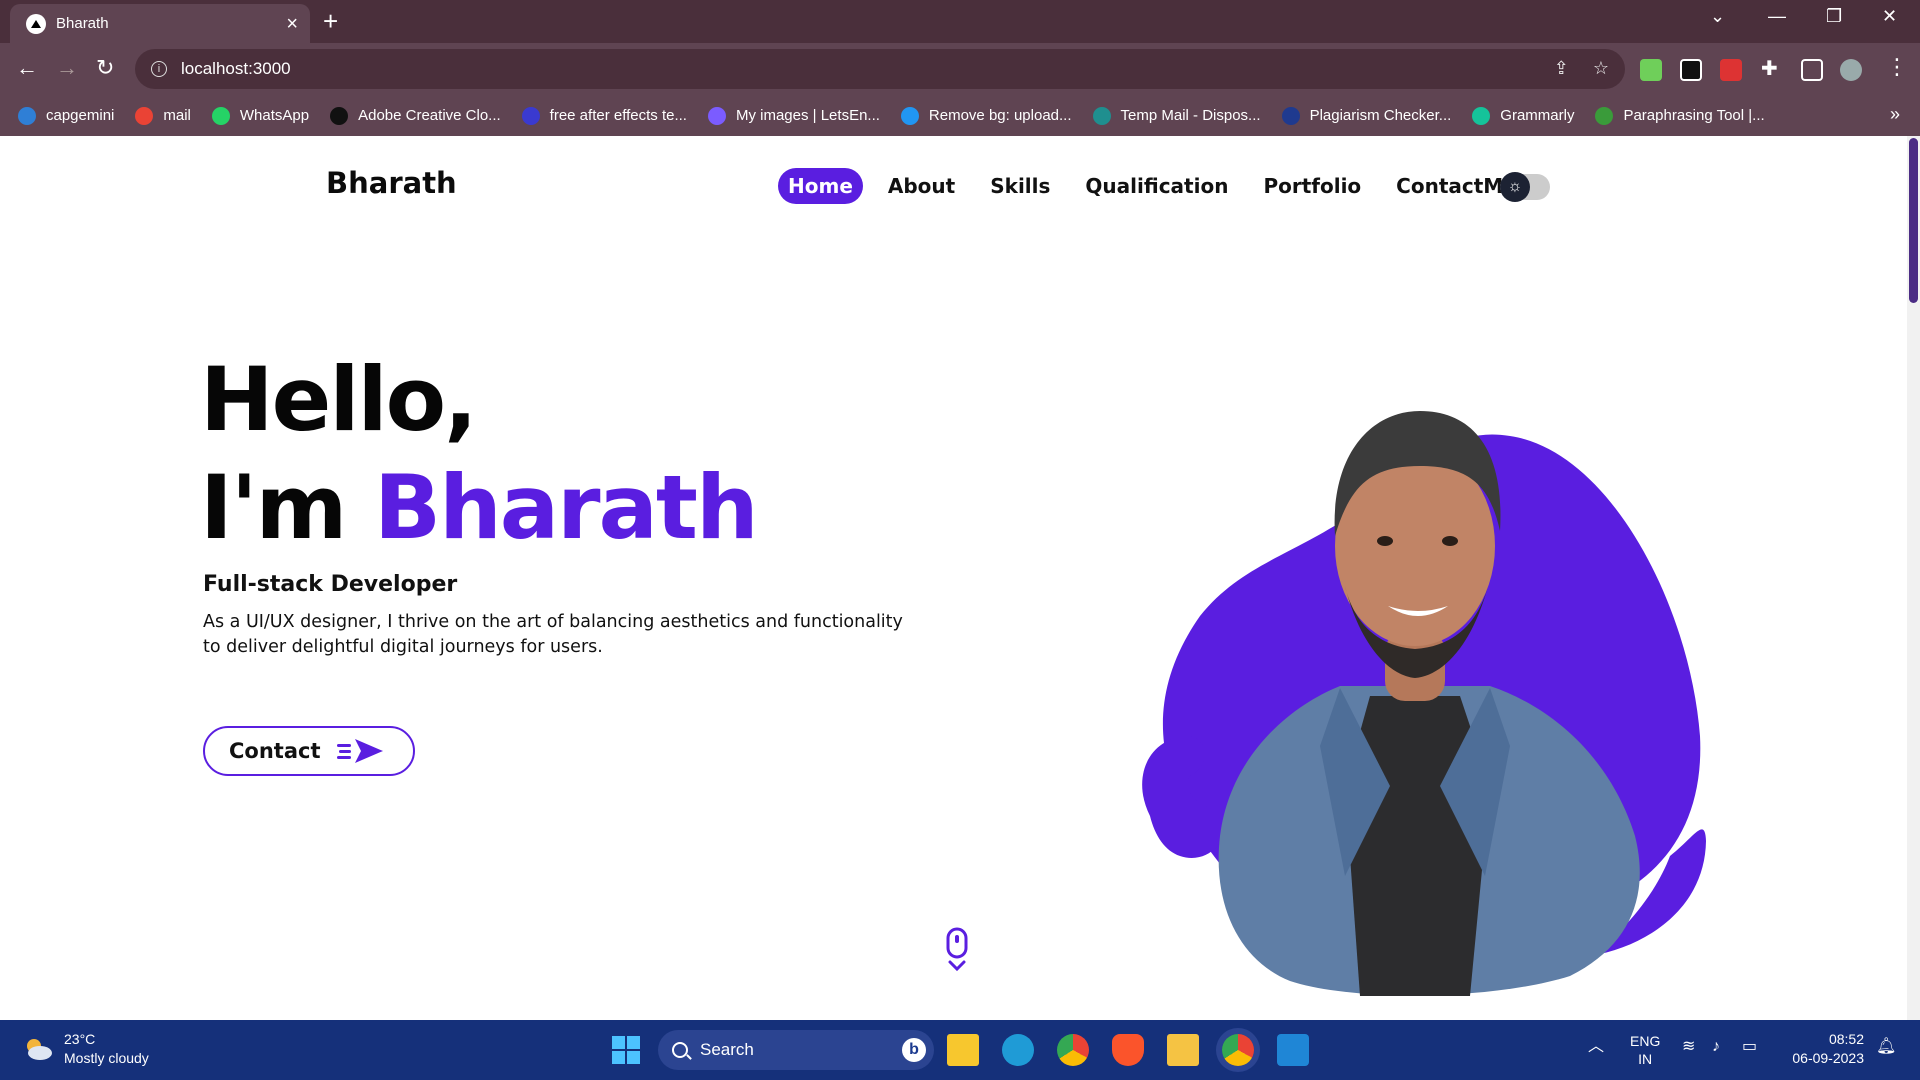 The width and height of the screenshot is (1920, 1080). I want to click on extension-2-icon, so click(1691, 70).